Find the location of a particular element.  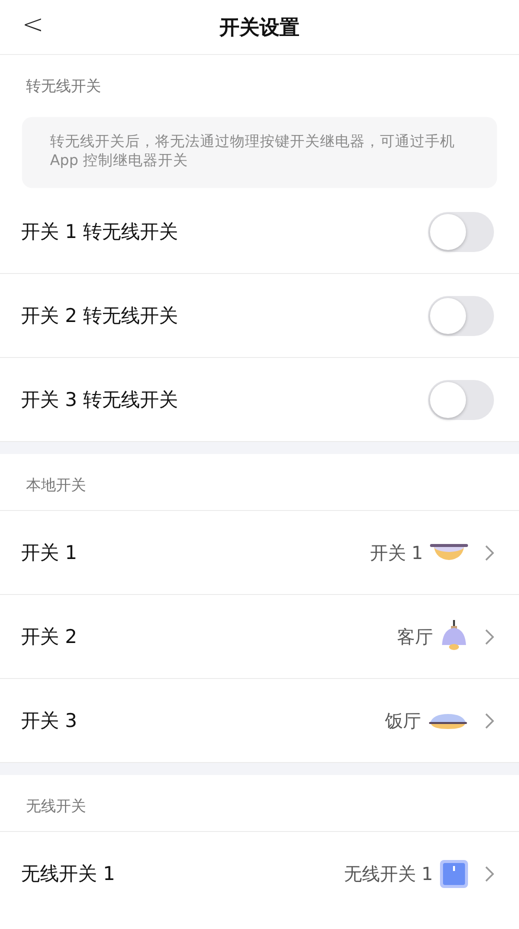

row-label: 开关 2 转无线开关 is located at coordinates (99, 316).